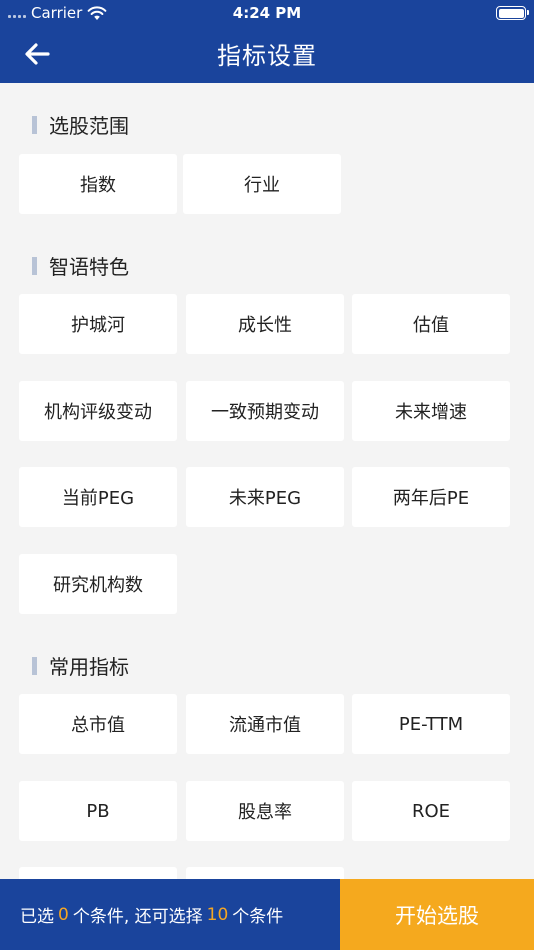 This screenshot has height=950, width=534. What do you see at coordinates (137, 917) in the screenshot?
I see `selection-middle: 个条件, 还可选择` at bounding box center [137, 917].